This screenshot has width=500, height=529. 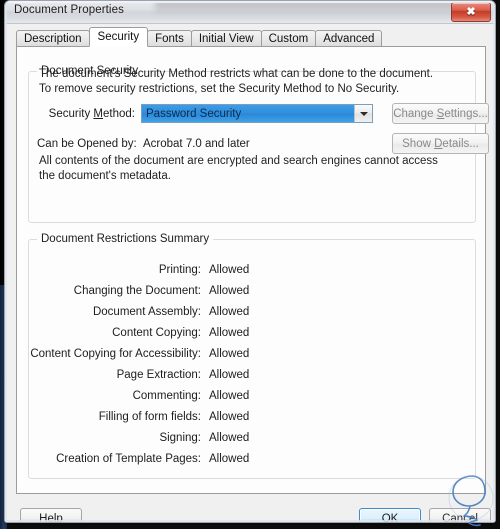 I want to click on cancel-button: Cancel, so click(x=460, y=515).